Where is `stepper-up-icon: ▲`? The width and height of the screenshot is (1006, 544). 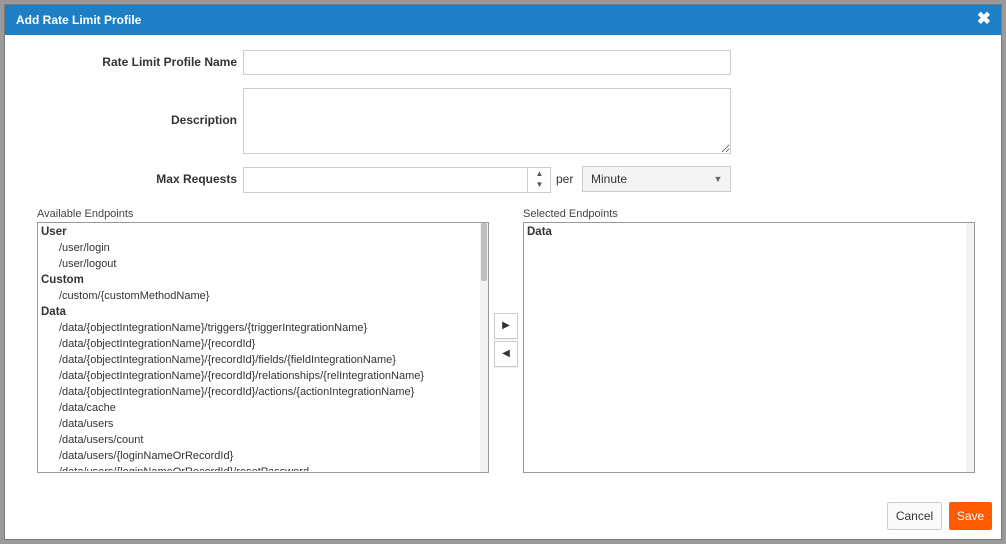 stepper-up-icon: ▲ is located at coordinates (539, 173).